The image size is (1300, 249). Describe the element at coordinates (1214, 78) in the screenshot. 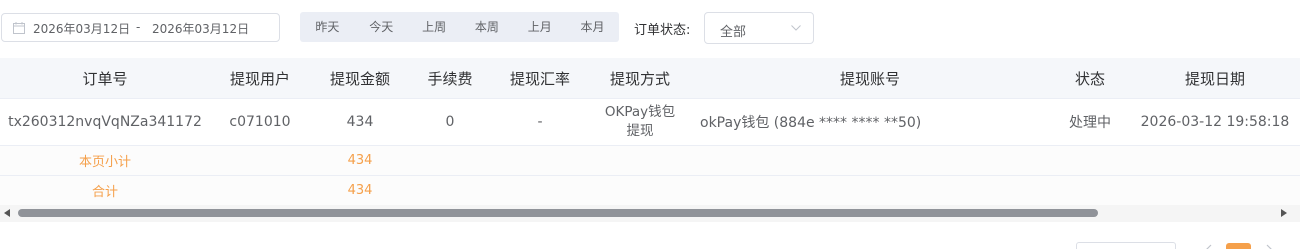

I see `column-header-date: 提现日期` at that location.